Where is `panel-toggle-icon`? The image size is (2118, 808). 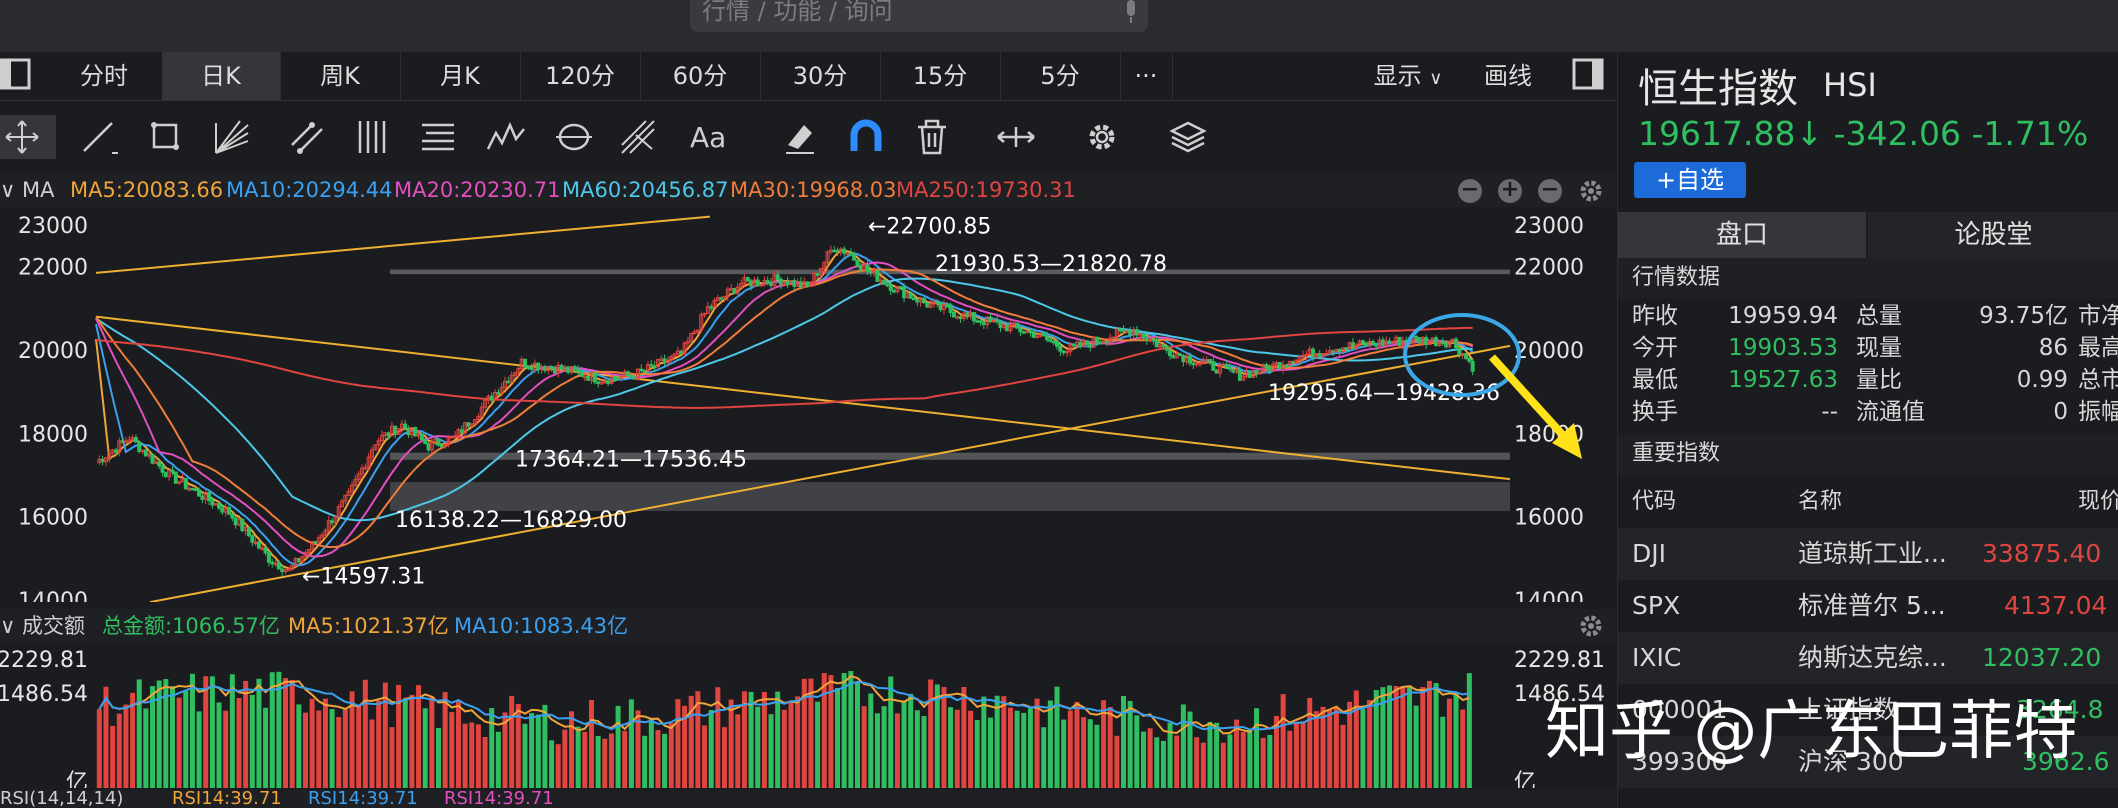 panel-toggle-icon is located at coordinates (1589, 75).